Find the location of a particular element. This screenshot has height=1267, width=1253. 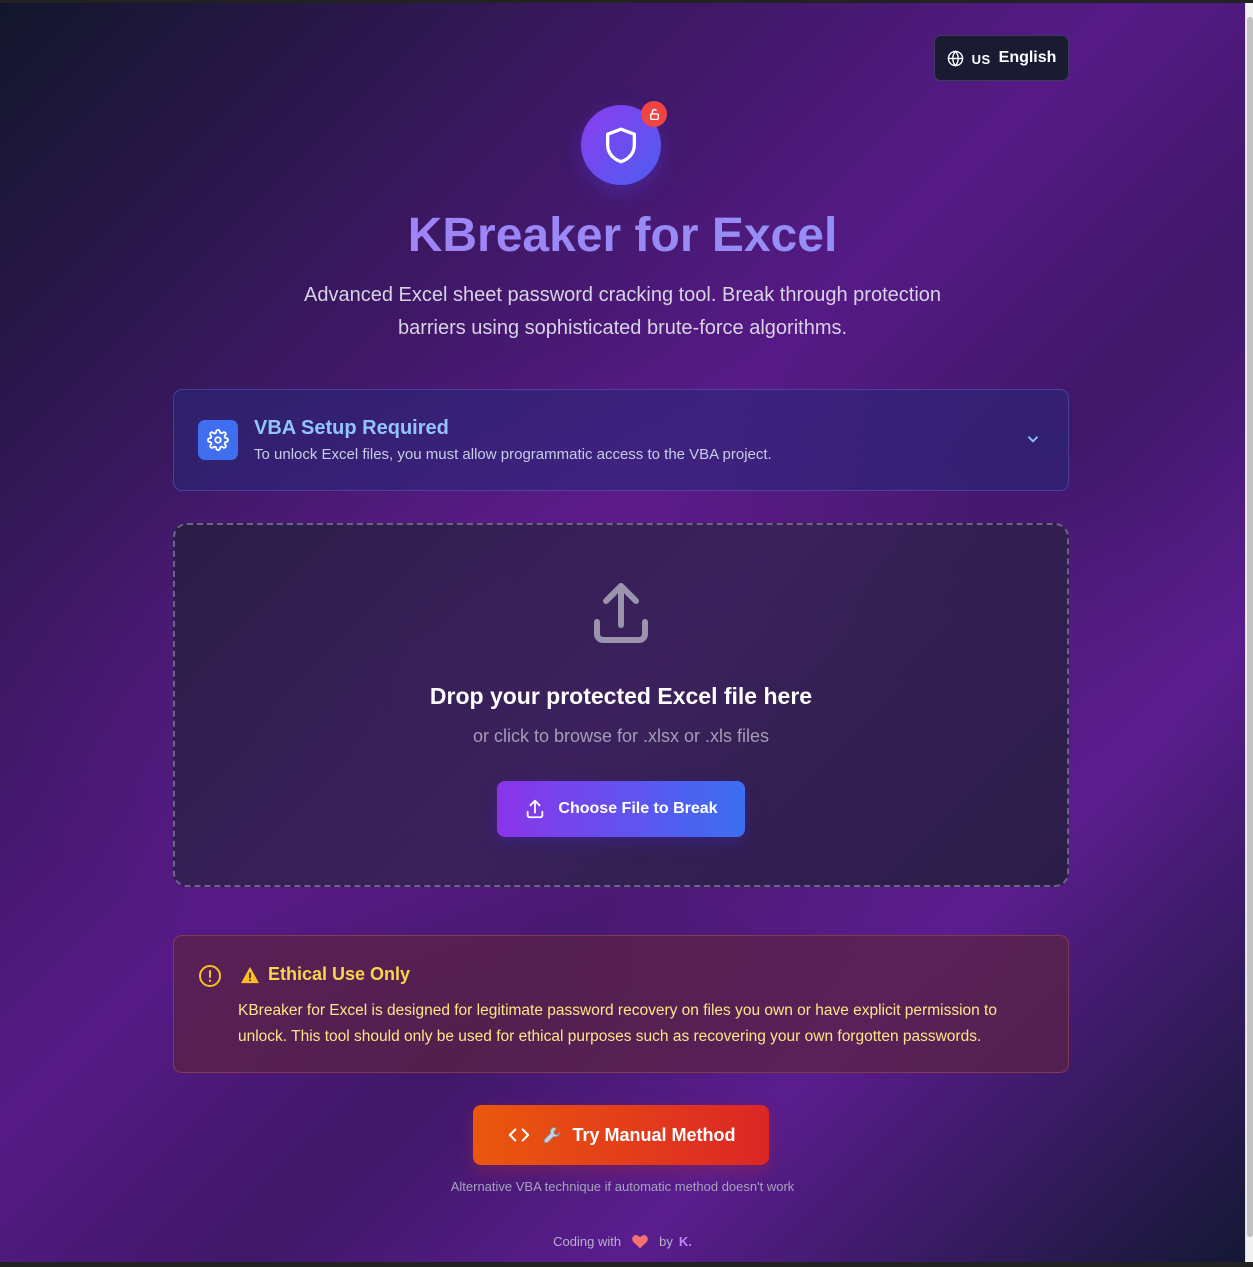

unlock-icon is located at coordinates (654, 114).